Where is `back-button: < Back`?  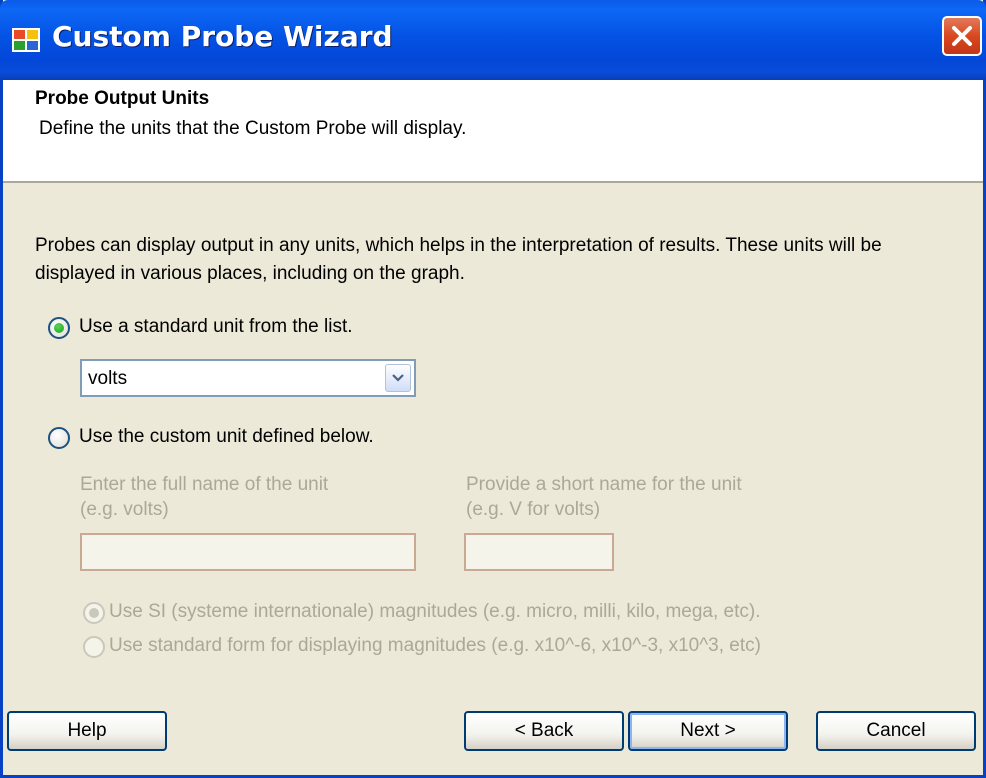
back-button: < Back is located at coordinates (544, 731).